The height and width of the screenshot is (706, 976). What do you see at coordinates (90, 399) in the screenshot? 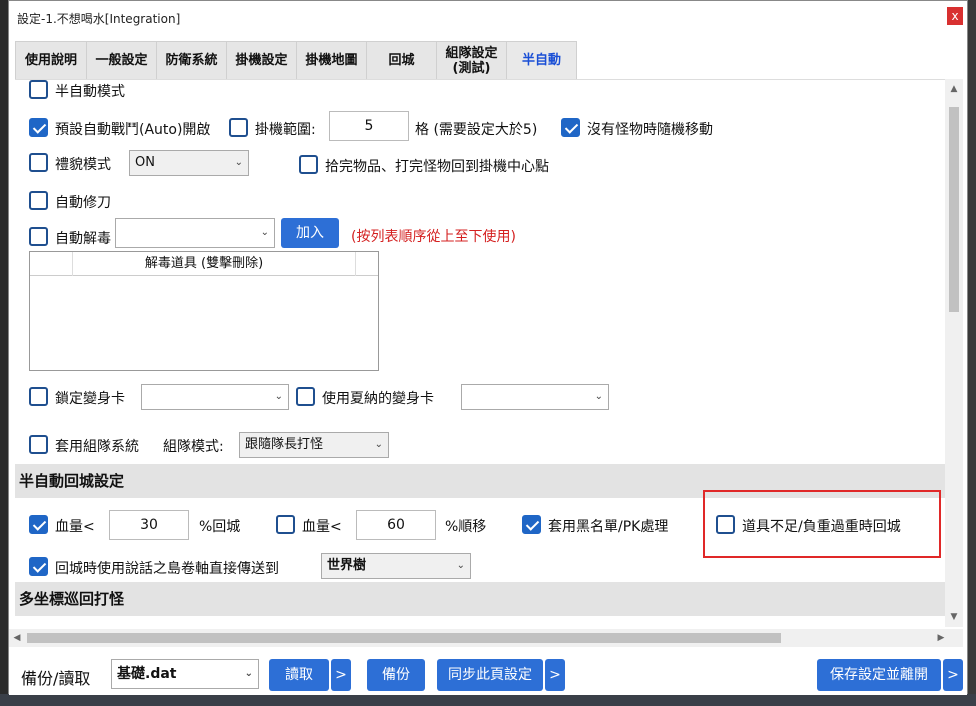
I see `lock-morph-label: 鎖定變身卡` at bounding box center [90, 399].